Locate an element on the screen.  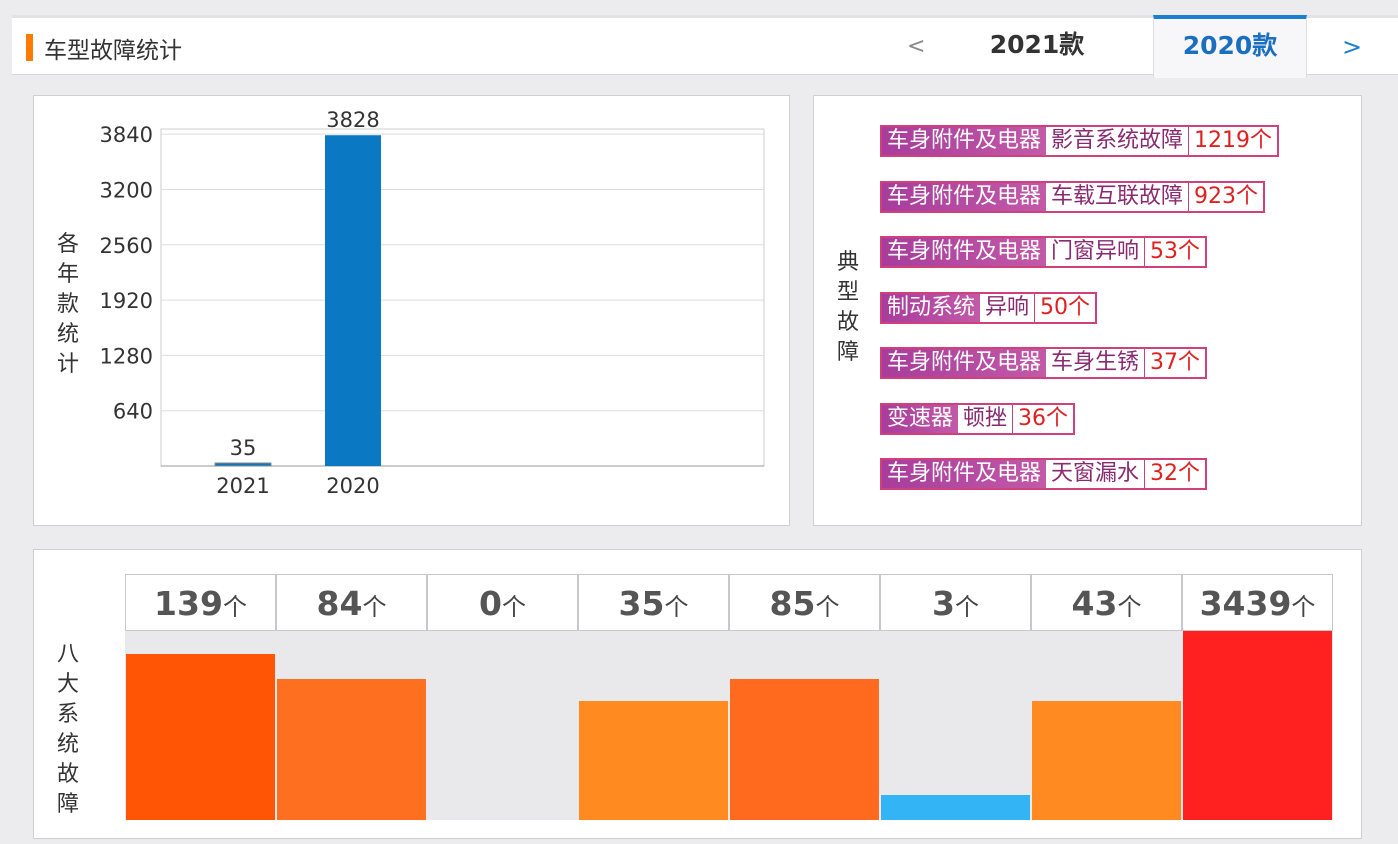
fault-issue: 天窗漏水 is located at coordinates (1096, 474).